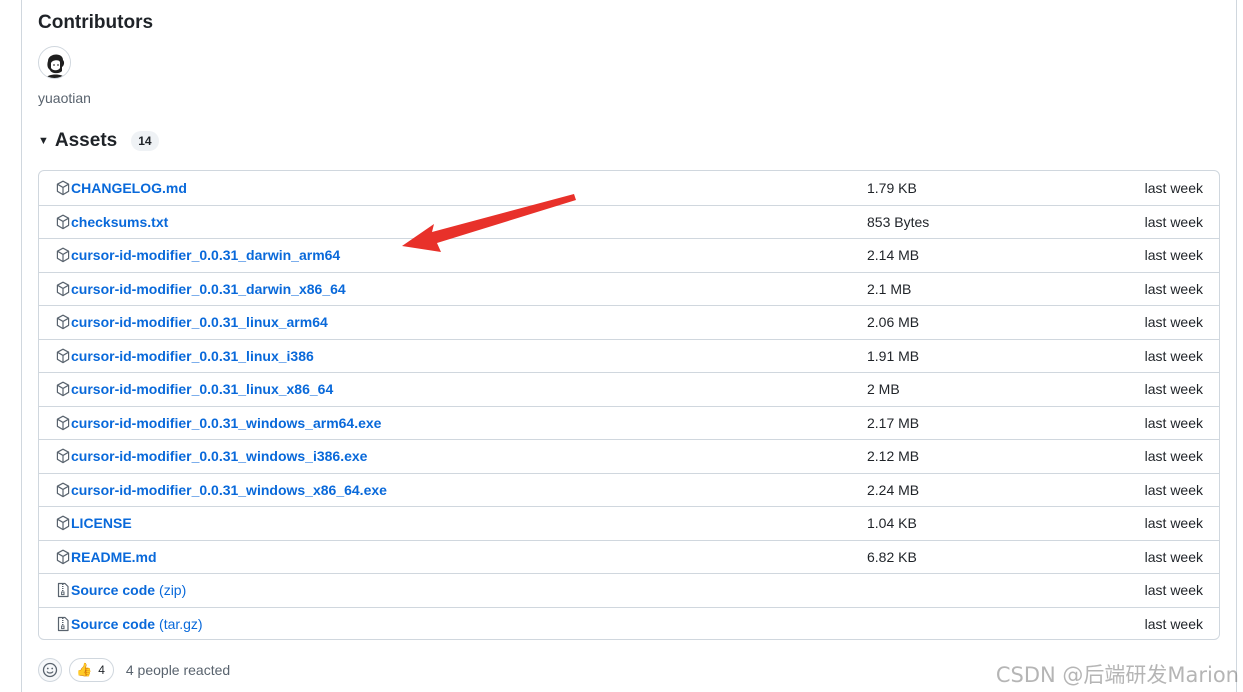 This screenshot has height=692, width=1243. Describe the element at coordinates (629, 221) in the screenshot. I see `asset-row: checksums.txt 853 Bytes last week` at that location.